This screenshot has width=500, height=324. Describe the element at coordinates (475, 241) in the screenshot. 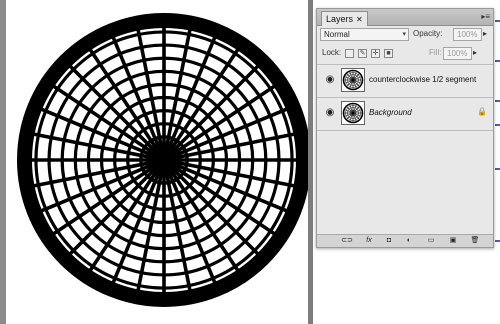

I see `delete-layer-icon: 🗑` at that location.